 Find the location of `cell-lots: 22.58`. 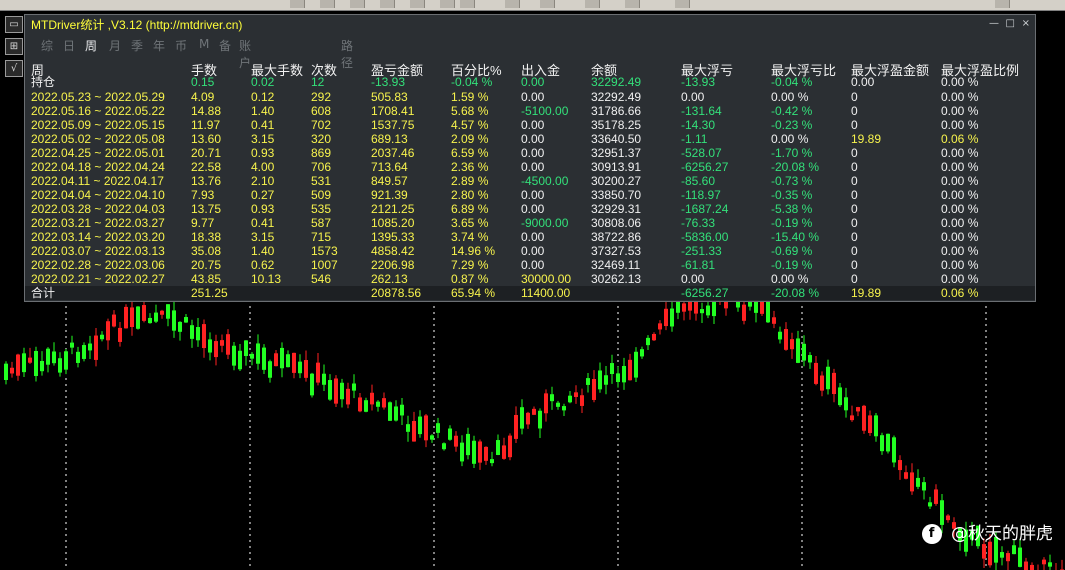

cell-lots: 22.58 is located at coordinates (206, 167).